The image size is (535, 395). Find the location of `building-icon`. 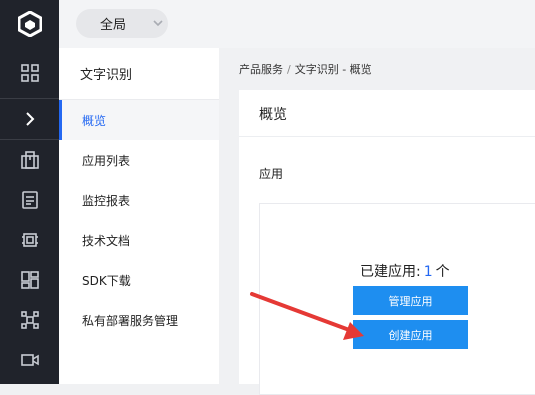

building-icon is located at coordinates (29, 160).